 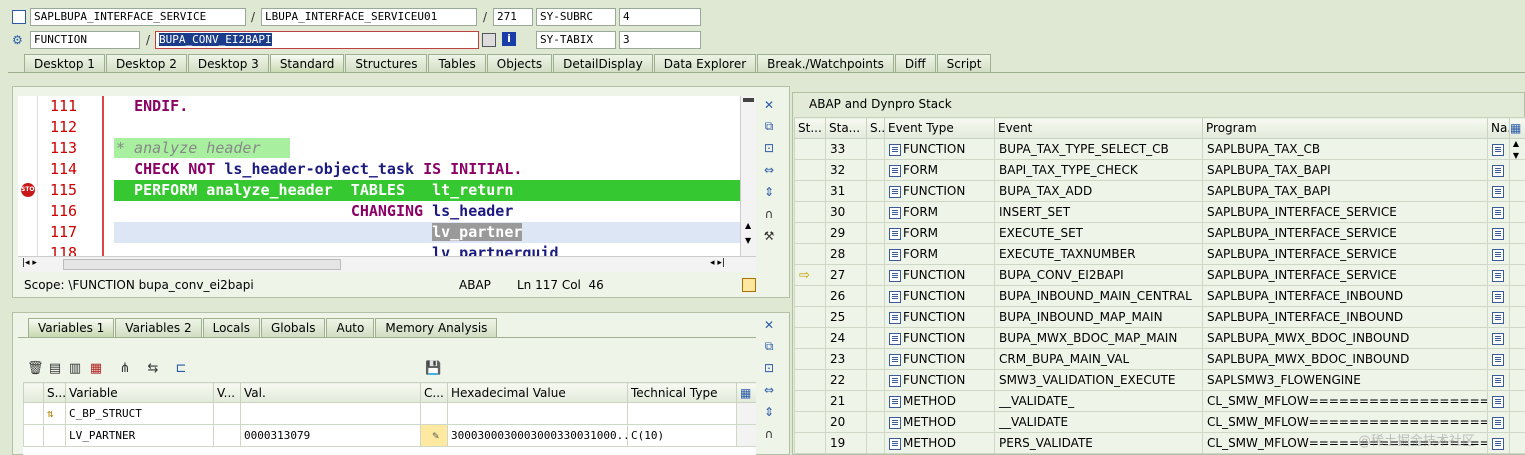 What do you see at coordinates (915, 63) in the screenshot?
I see `tab-diff: Diff` at bounding box center [915, 63].